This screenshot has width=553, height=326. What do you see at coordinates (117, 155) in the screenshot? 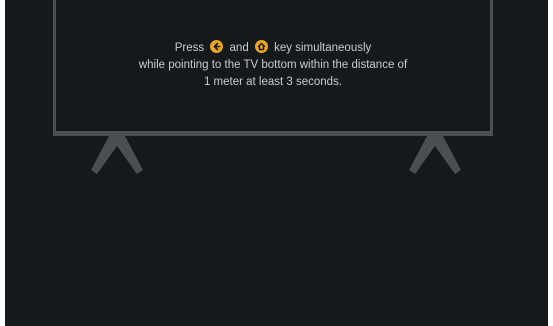
I see `tv-stand-left` at bounding box center [117, 155].